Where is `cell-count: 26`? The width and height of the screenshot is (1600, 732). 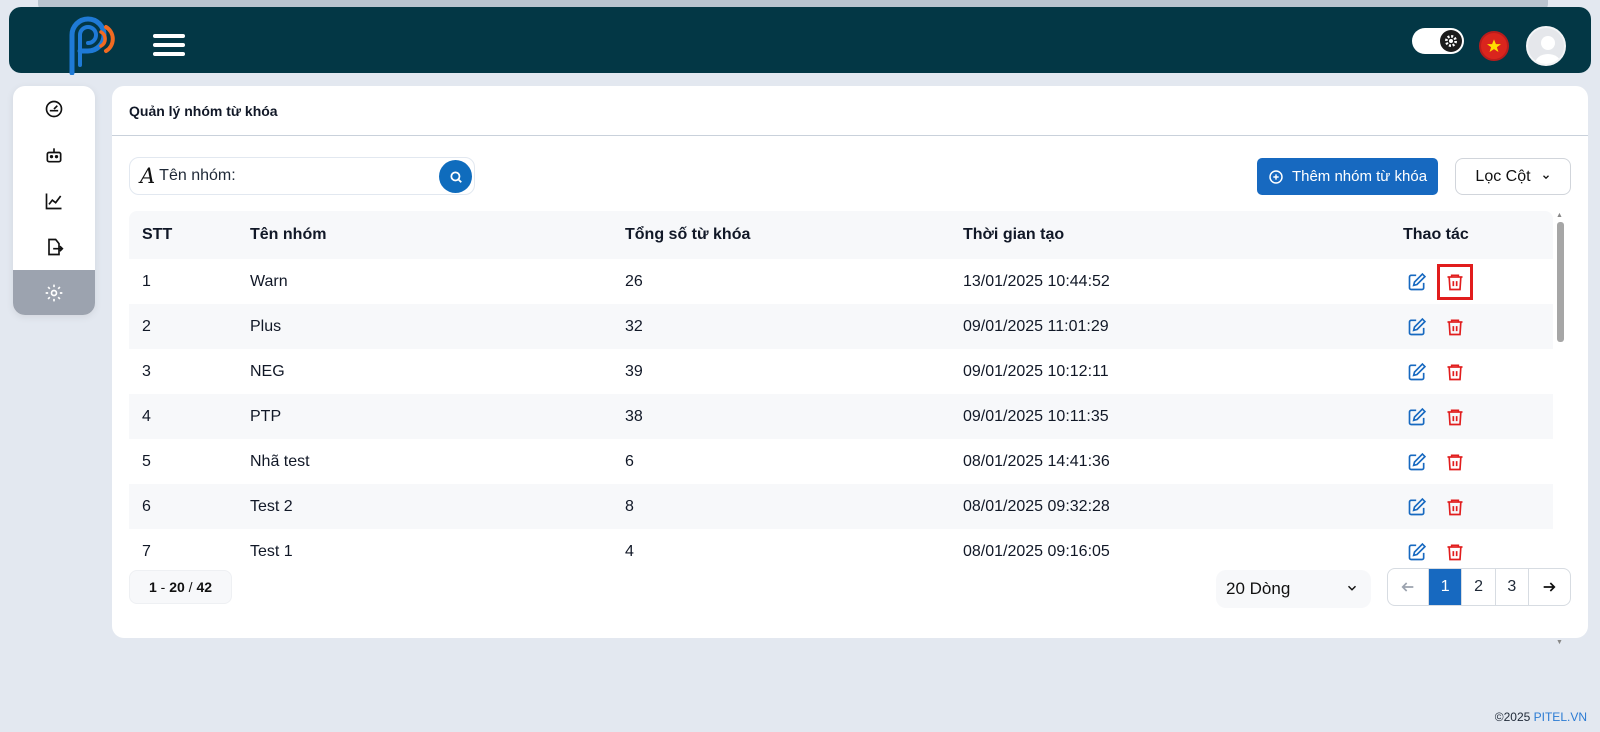
cell-count: 26 is located at coordinates (634, 281).